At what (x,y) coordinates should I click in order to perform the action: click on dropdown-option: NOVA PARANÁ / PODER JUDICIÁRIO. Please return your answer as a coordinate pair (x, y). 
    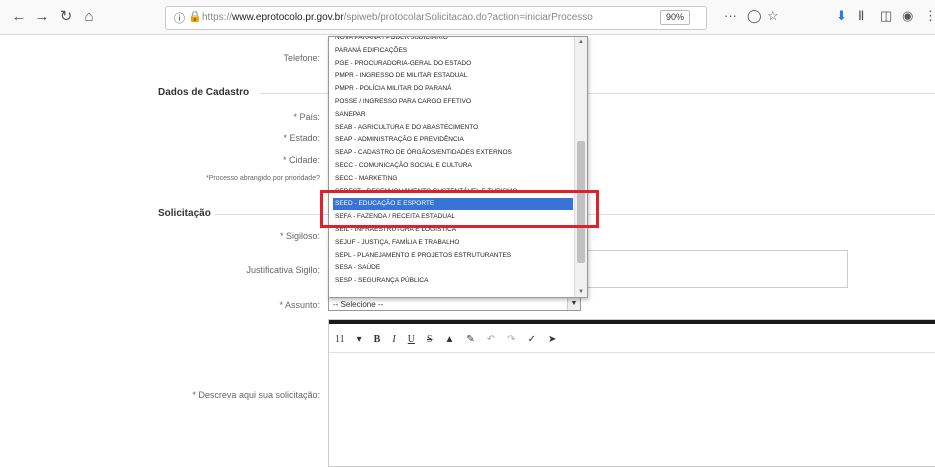
    Looking at the image, I should click on (453, 40).